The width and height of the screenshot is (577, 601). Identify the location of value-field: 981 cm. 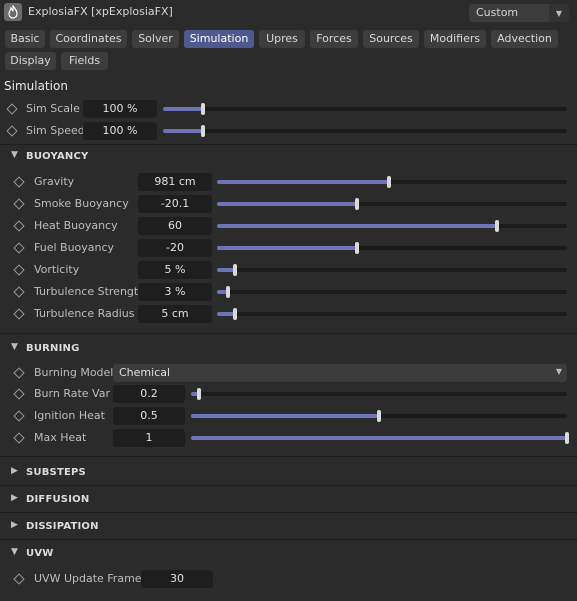
(175, 182).